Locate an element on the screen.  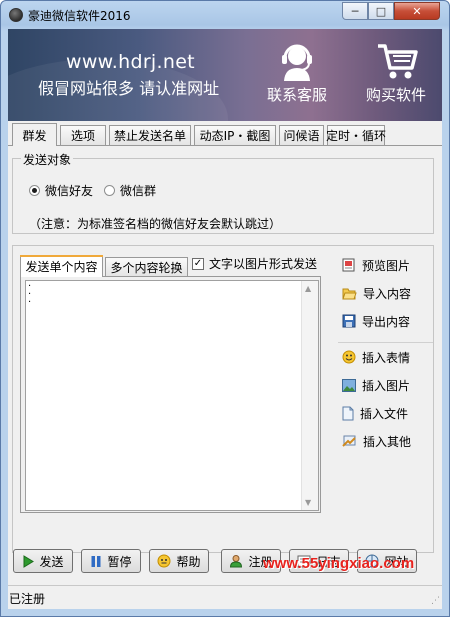
resize-grip-icon: ⋰ is located at coordinates (435, 601).